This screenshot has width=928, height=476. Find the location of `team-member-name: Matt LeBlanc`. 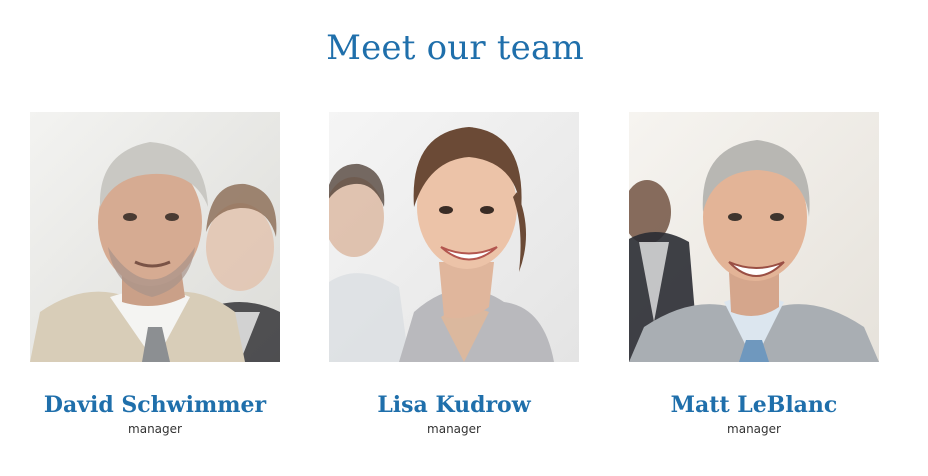

team-member-name: Matt LeBlanc is located at coordinates (754, 405).